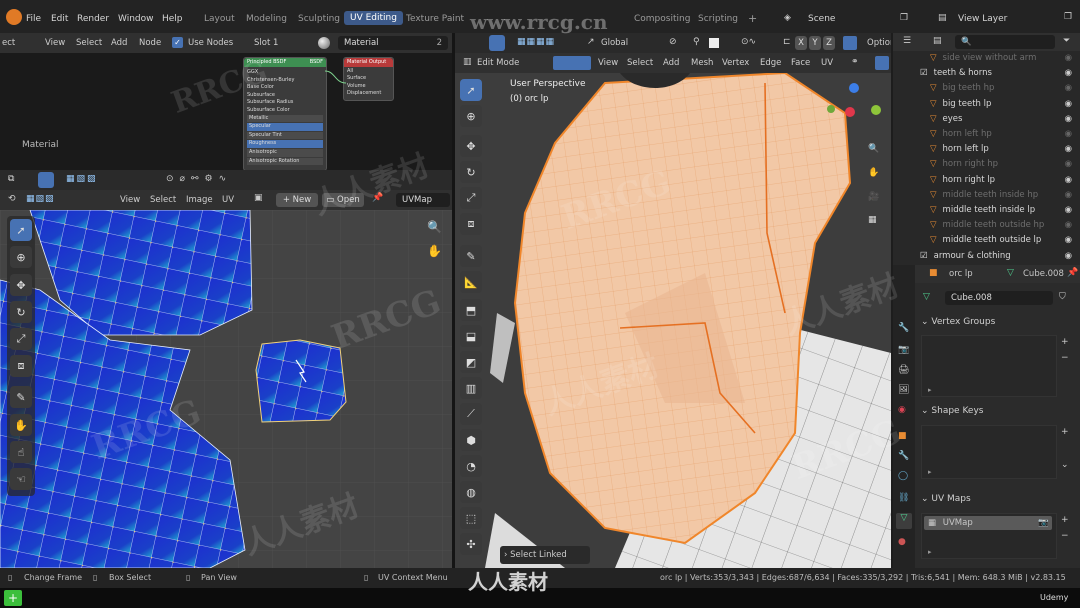  What do you see at coordinates (46, 180) in the screenshot?
I see `uv-select-tool-icon` at bounding box center [46, 180].